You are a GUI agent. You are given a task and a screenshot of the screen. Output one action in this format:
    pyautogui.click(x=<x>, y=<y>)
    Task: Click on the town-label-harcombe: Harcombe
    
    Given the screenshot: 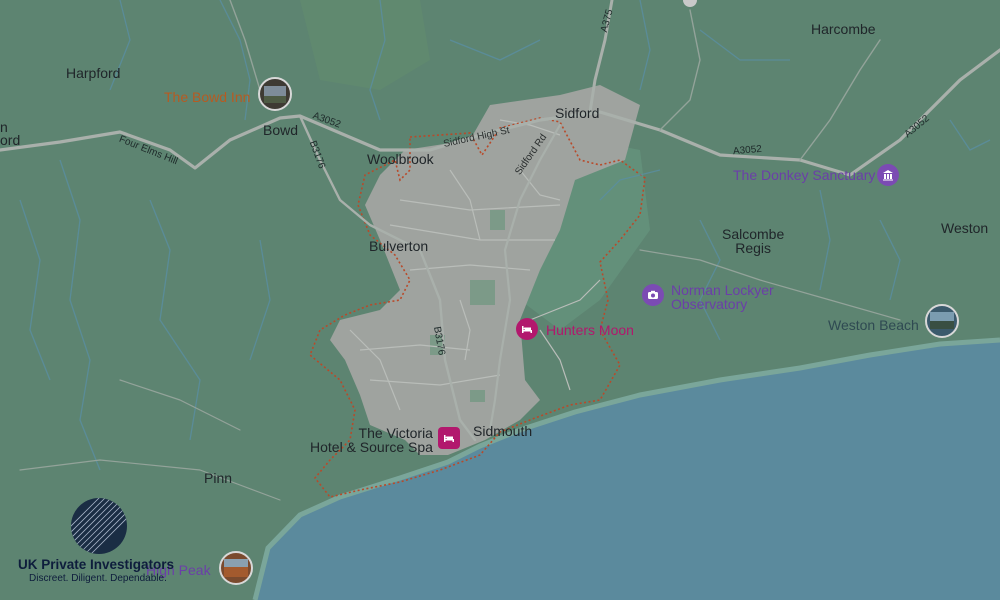 What is the action you would take?
    pyautogui.click(x=843, y=29)
    